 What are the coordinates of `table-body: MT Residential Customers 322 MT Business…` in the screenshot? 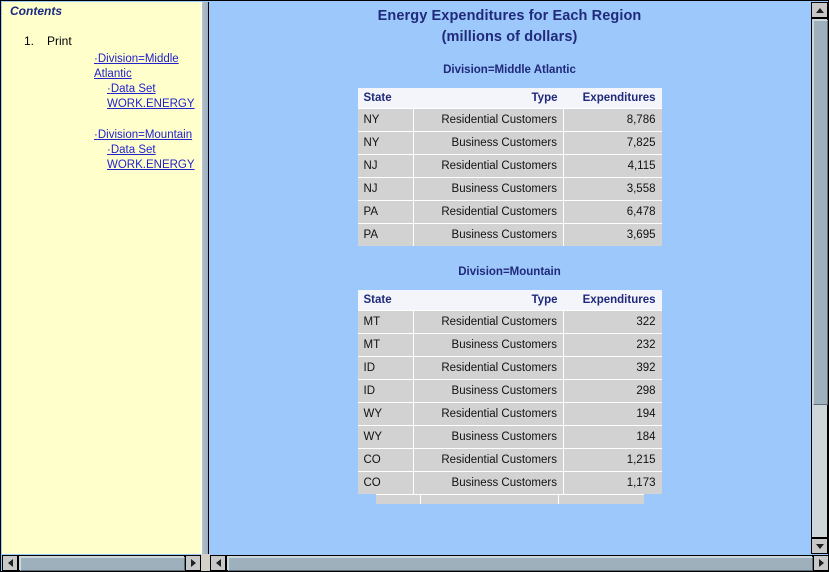 It's located at (509, 402).